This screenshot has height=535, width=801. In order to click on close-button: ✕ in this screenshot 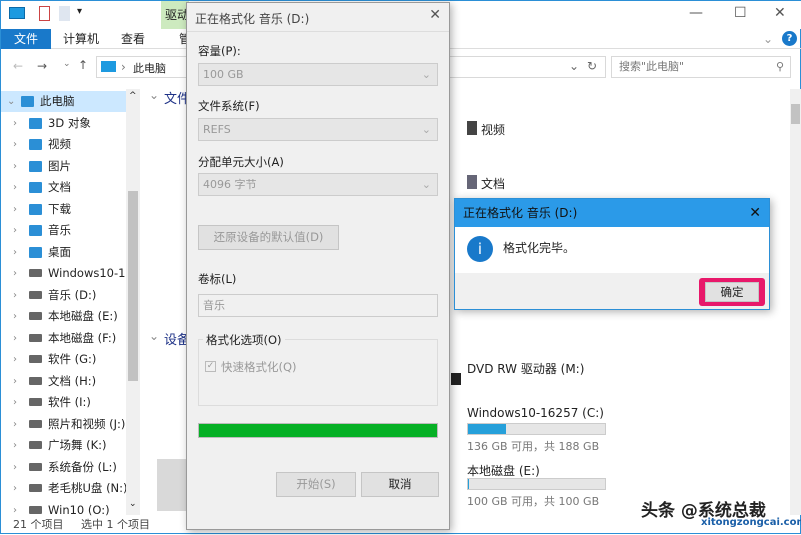, I will do `click(780, 13)`.